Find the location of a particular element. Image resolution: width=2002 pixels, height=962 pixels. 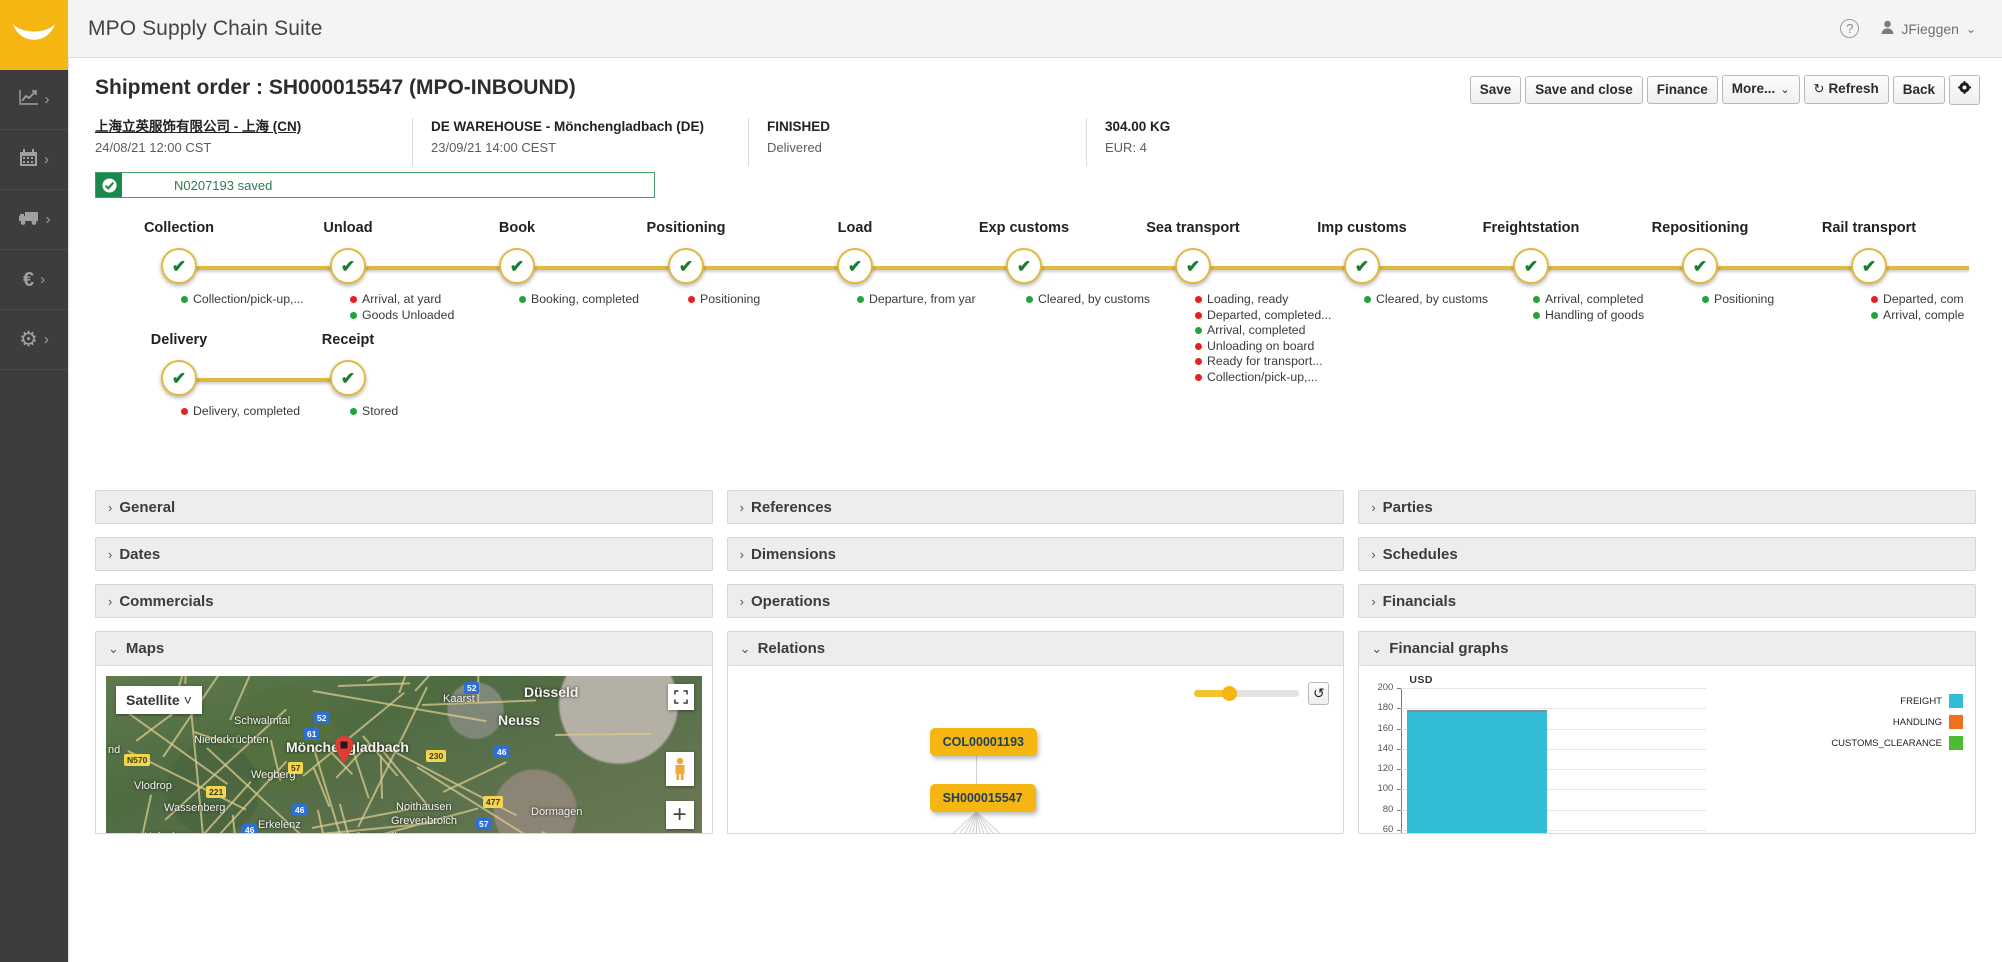

panel-parties: › Parties is located at coordinates (1667, 507).